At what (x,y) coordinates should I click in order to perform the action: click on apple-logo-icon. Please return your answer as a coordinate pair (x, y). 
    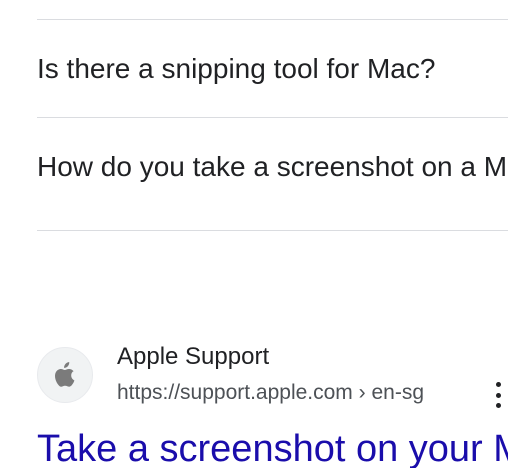
    Looking at the image, I should click on (65, 374).